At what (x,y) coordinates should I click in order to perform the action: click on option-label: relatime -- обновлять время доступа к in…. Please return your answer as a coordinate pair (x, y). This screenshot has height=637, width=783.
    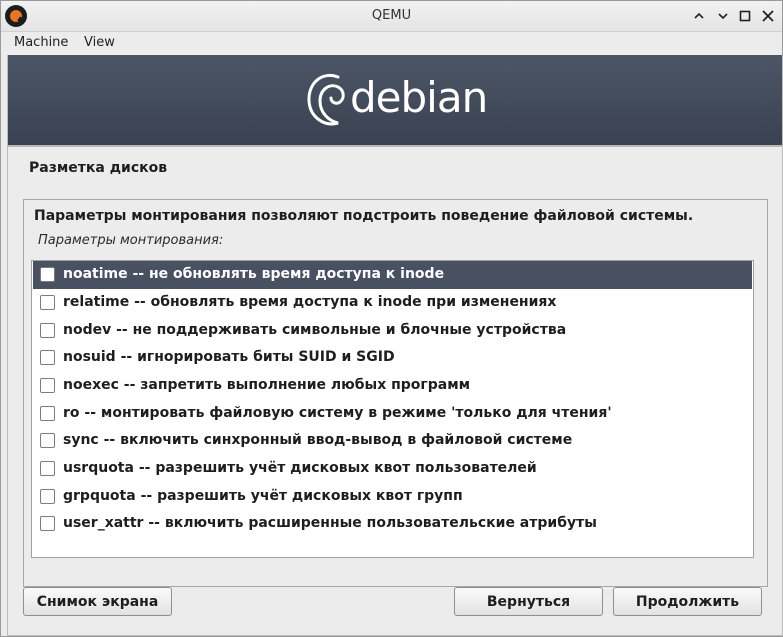
    Looking at the image, I should click on (310, 302).